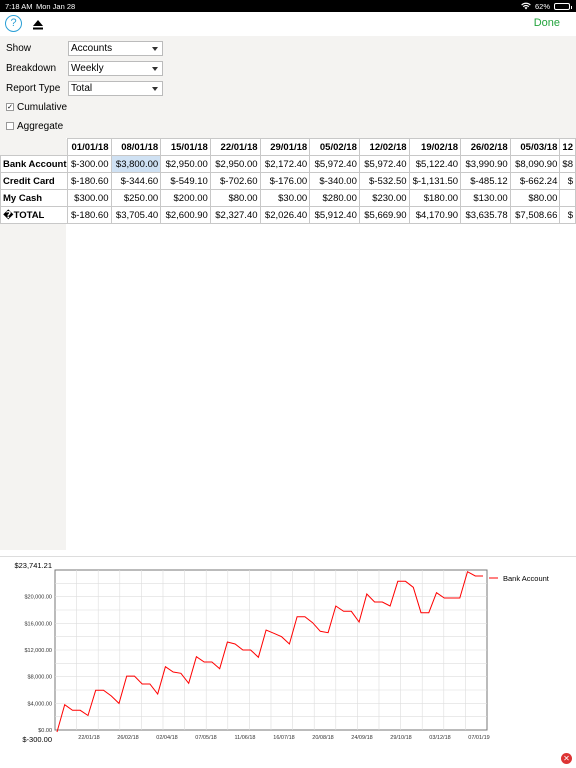 The image size is (576, 768). I want to click on corner-cell, so click(34, 147).